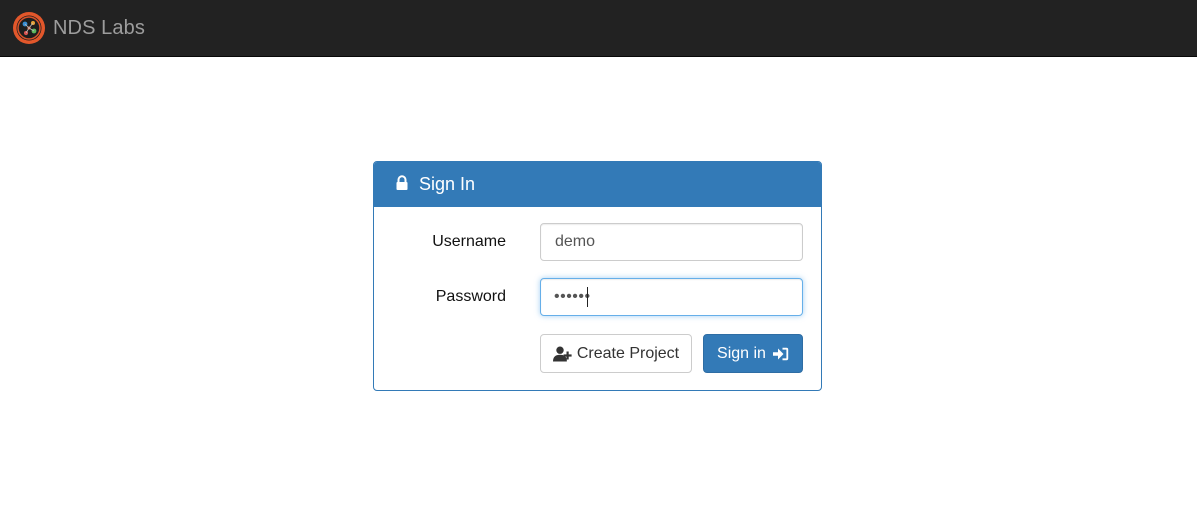  What do you see at coordinates (597, 184) in the screenshot?
I see `signin-panel-heading: Sign In` at bounding box center [597, 184].